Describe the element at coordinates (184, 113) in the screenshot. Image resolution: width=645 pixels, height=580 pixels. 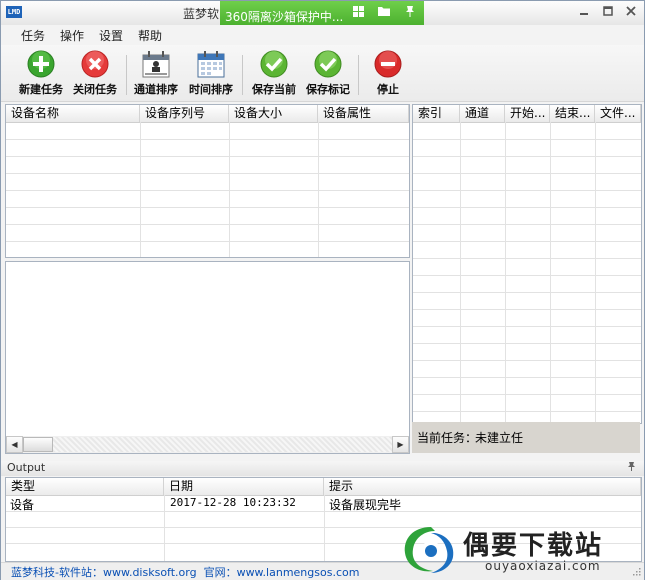
I see `column-header-serial: 设备序列号` at that location.